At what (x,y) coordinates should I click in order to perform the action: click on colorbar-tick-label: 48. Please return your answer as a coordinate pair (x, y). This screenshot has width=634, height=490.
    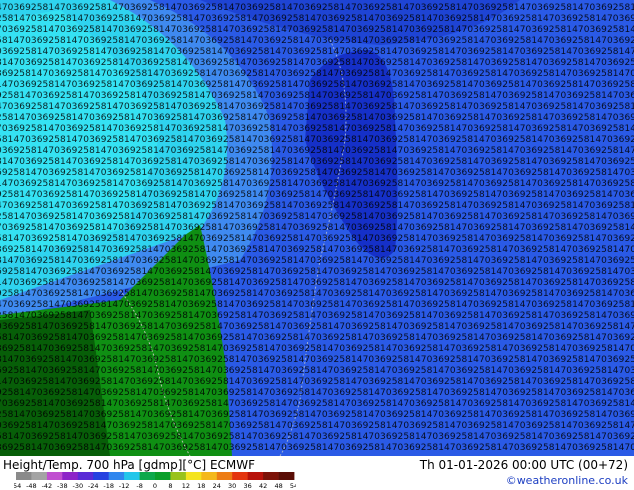
    Looking at the image, I should click on (278, 486).